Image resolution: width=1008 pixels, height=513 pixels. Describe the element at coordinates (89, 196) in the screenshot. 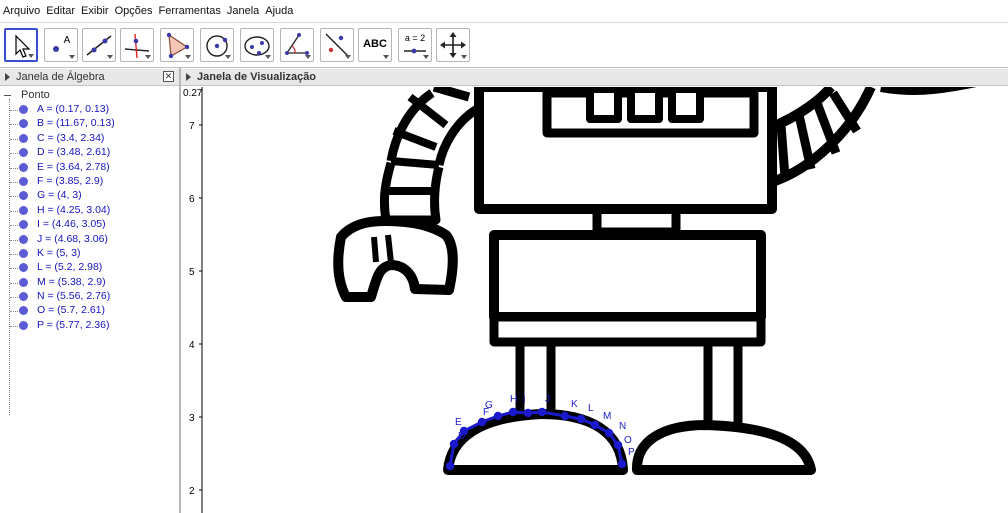

I see `list-item: G = (4, 3)` at that location.